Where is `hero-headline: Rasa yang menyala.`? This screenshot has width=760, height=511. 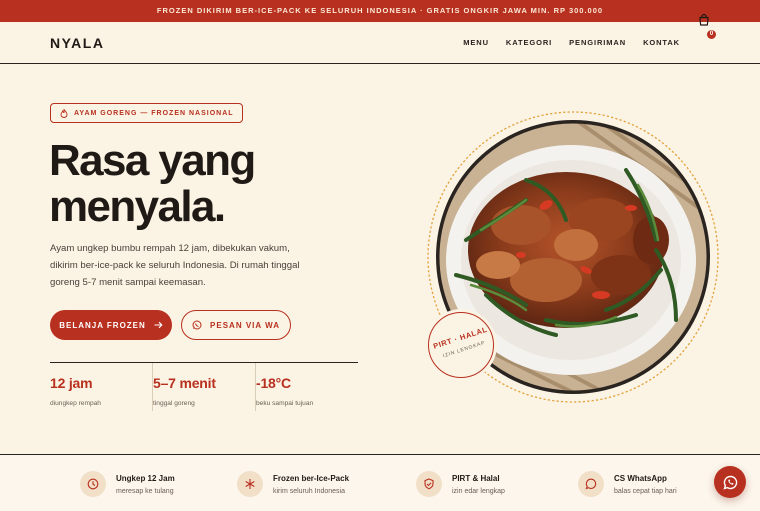 hero-headline: Rasa yang menyala. is located at coordinates (152, 183).